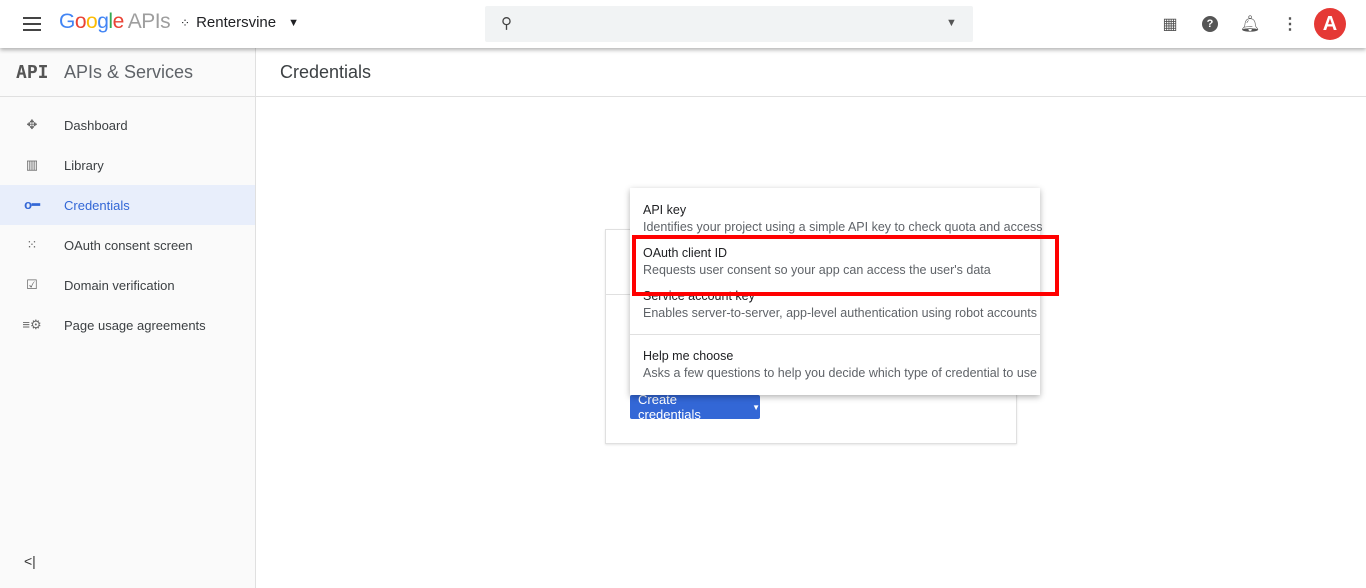 This screenshot has width=1366, height=588. I want to click on settings-list-icon: ≡⚙, so click(32, 324).